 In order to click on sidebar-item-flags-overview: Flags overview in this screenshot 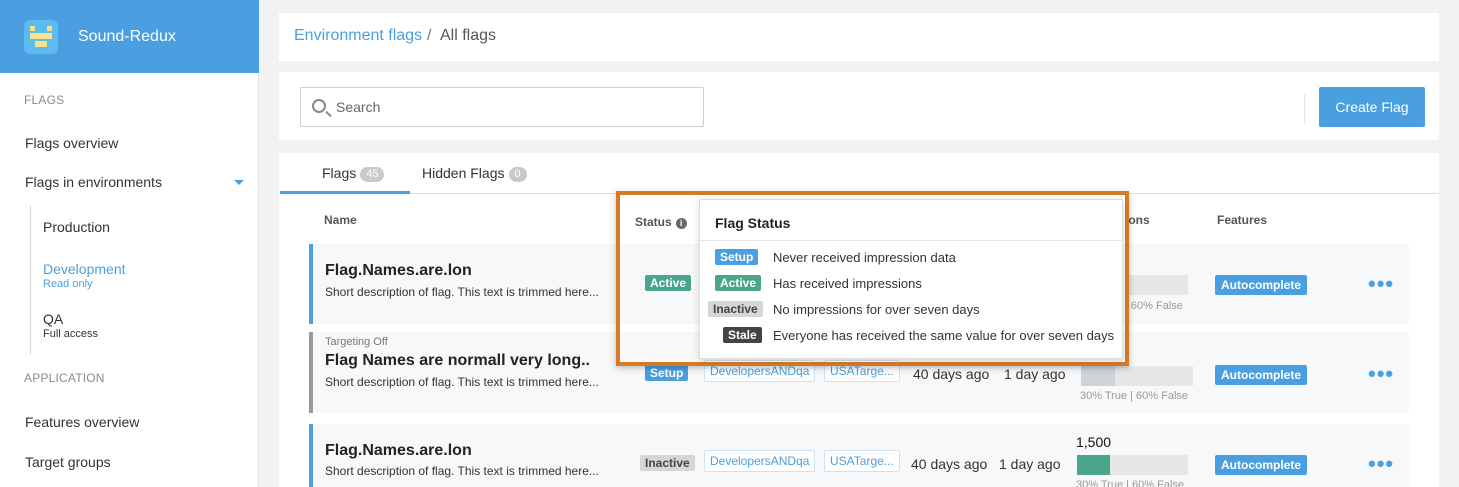, I will do `click(71, 143)`.